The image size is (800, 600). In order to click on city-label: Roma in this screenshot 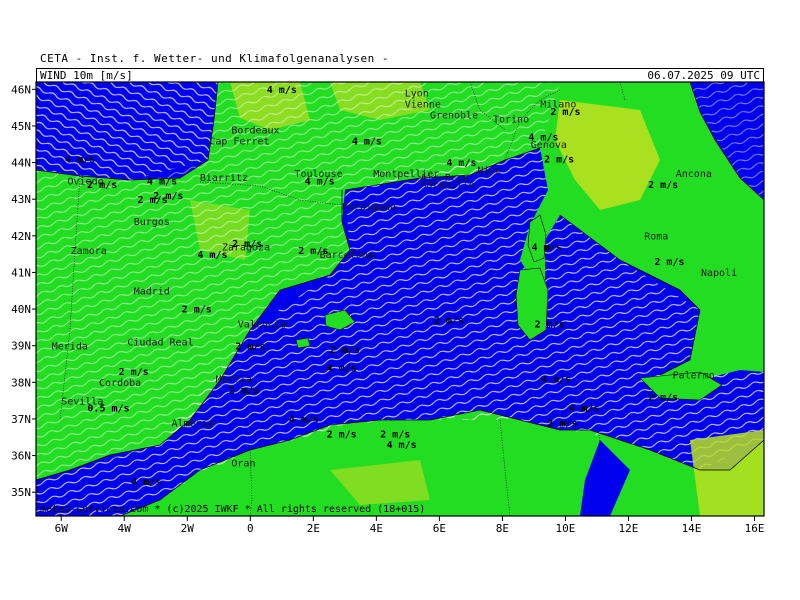, I will do `click(656, 236)`.